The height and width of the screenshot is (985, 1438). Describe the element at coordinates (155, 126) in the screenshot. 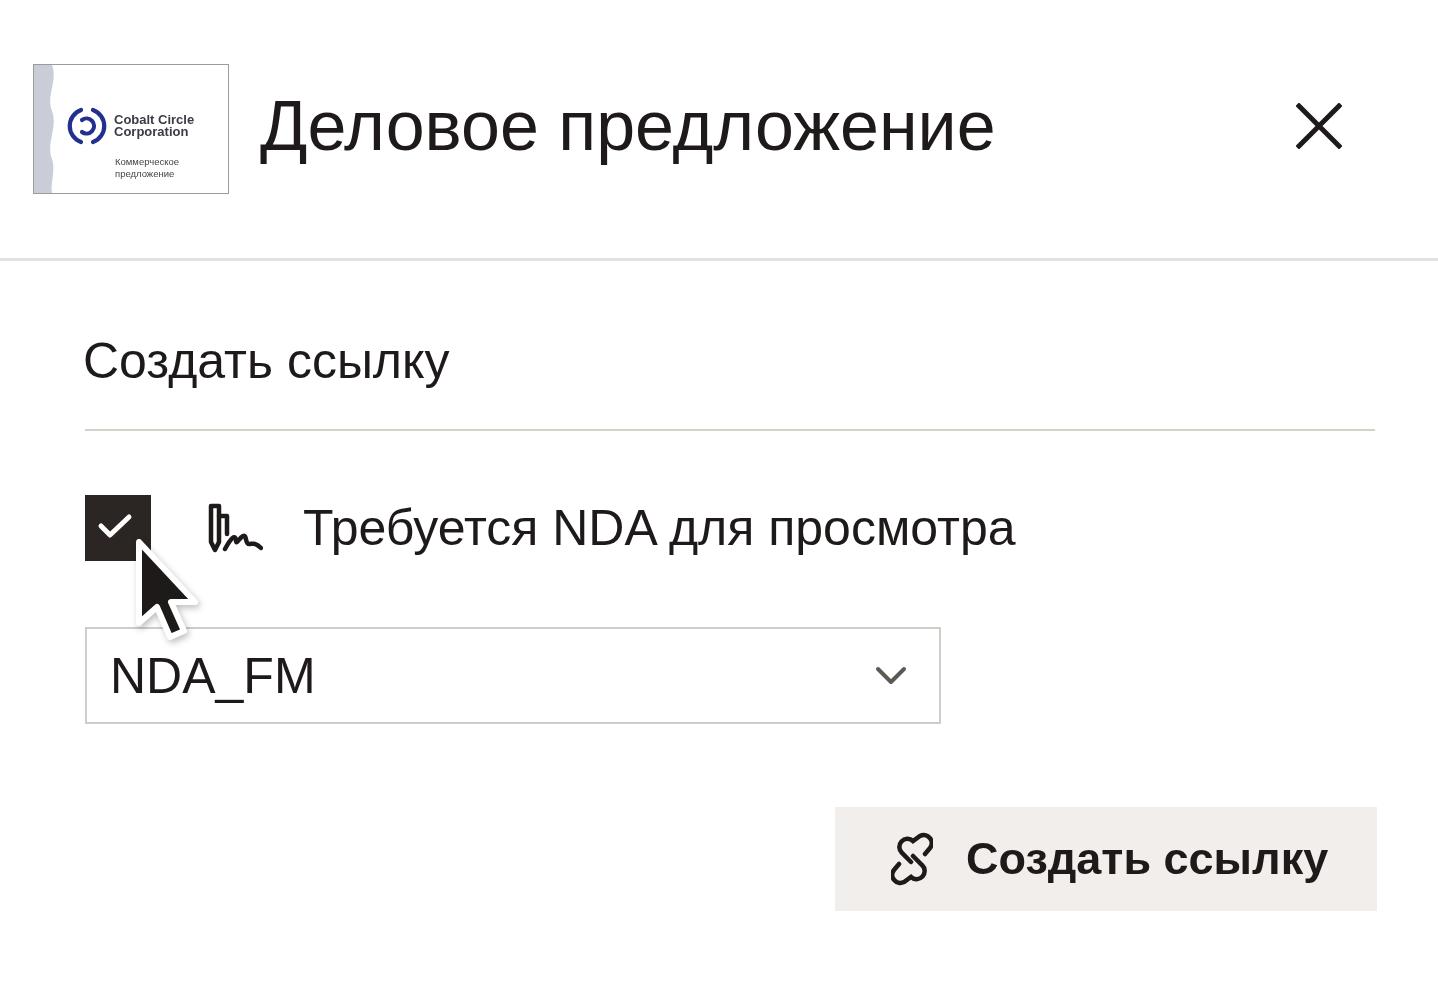

I see `company-name: Cobalt Circle Corporation` at that location.